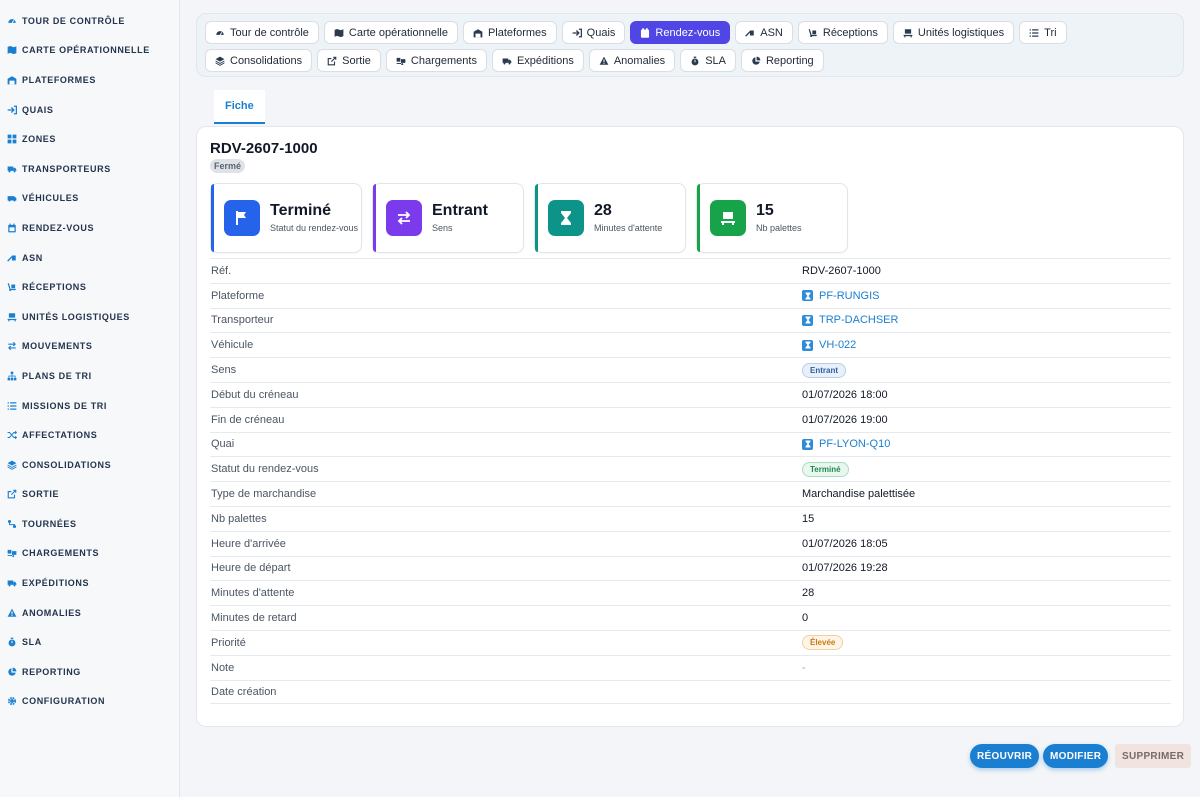 This screenshot has height=797, width=1200. What do you see at coordinates (57, 346) in the screenshot?
I see `sidebar-item-label: MOUVEMENTS` at bounding box center [57, 346].